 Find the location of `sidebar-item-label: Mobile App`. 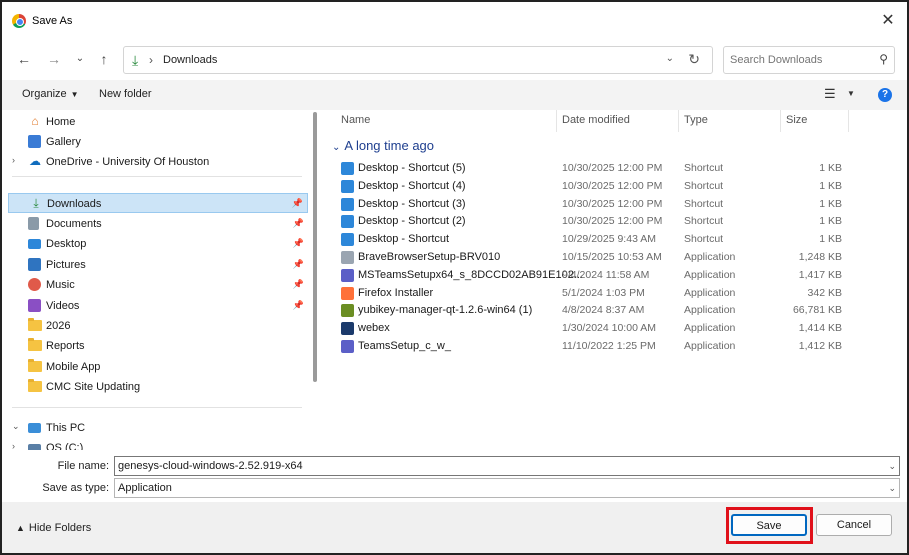

sidebar-item-label: Mobile App is located at coordinates (73, 367).